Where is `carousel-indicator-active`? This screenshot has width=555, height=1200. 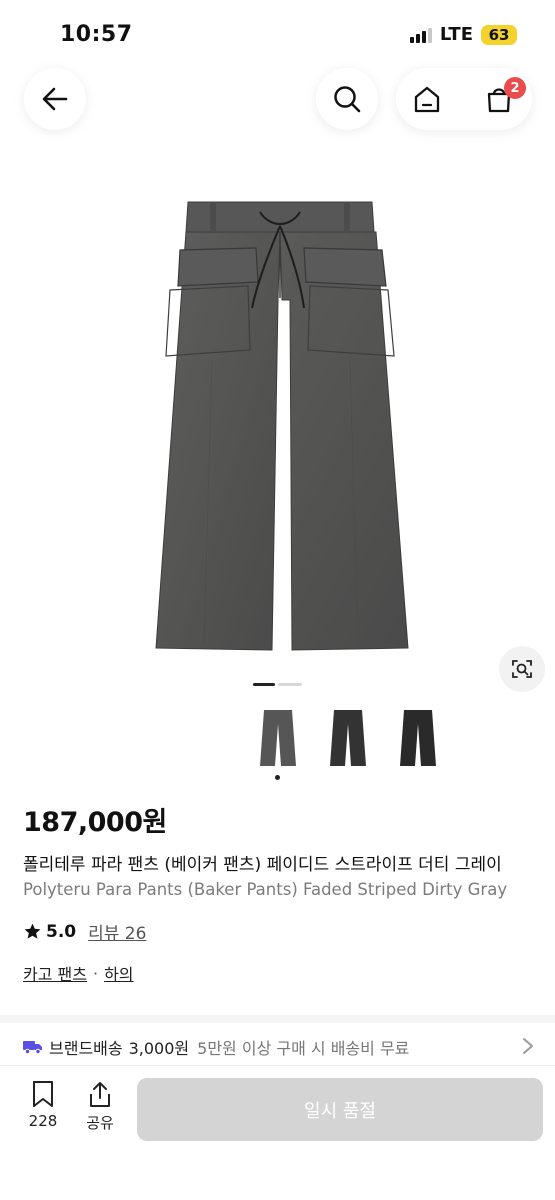 carousel-indicator-active is located at coordinates (264, 684).